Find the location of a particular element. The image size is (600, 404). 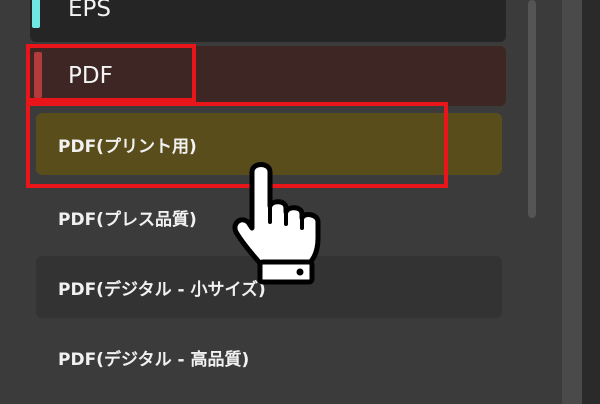

format-item-eps: EPS is located at coordinates (268, 21).